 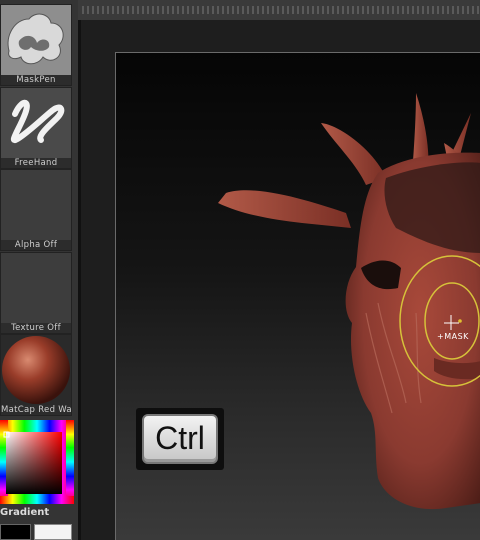 What do you see at coordinates (36, 124) in the screenshot?
I see `freehand-stroke-icon` at bounding box center [36, 124].